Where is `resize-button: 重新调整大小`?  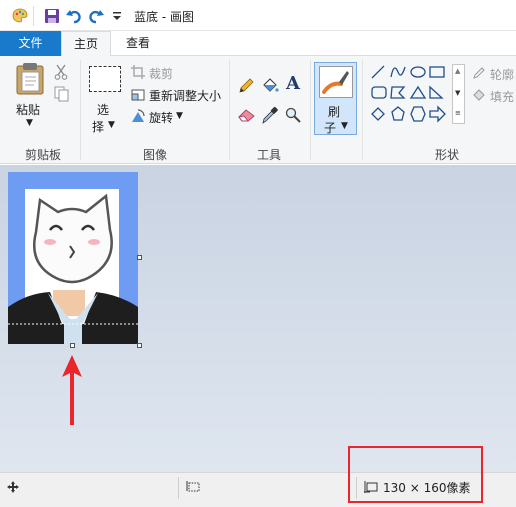
resize-button: 重新调整大小 is located at coordinates (185, 95).